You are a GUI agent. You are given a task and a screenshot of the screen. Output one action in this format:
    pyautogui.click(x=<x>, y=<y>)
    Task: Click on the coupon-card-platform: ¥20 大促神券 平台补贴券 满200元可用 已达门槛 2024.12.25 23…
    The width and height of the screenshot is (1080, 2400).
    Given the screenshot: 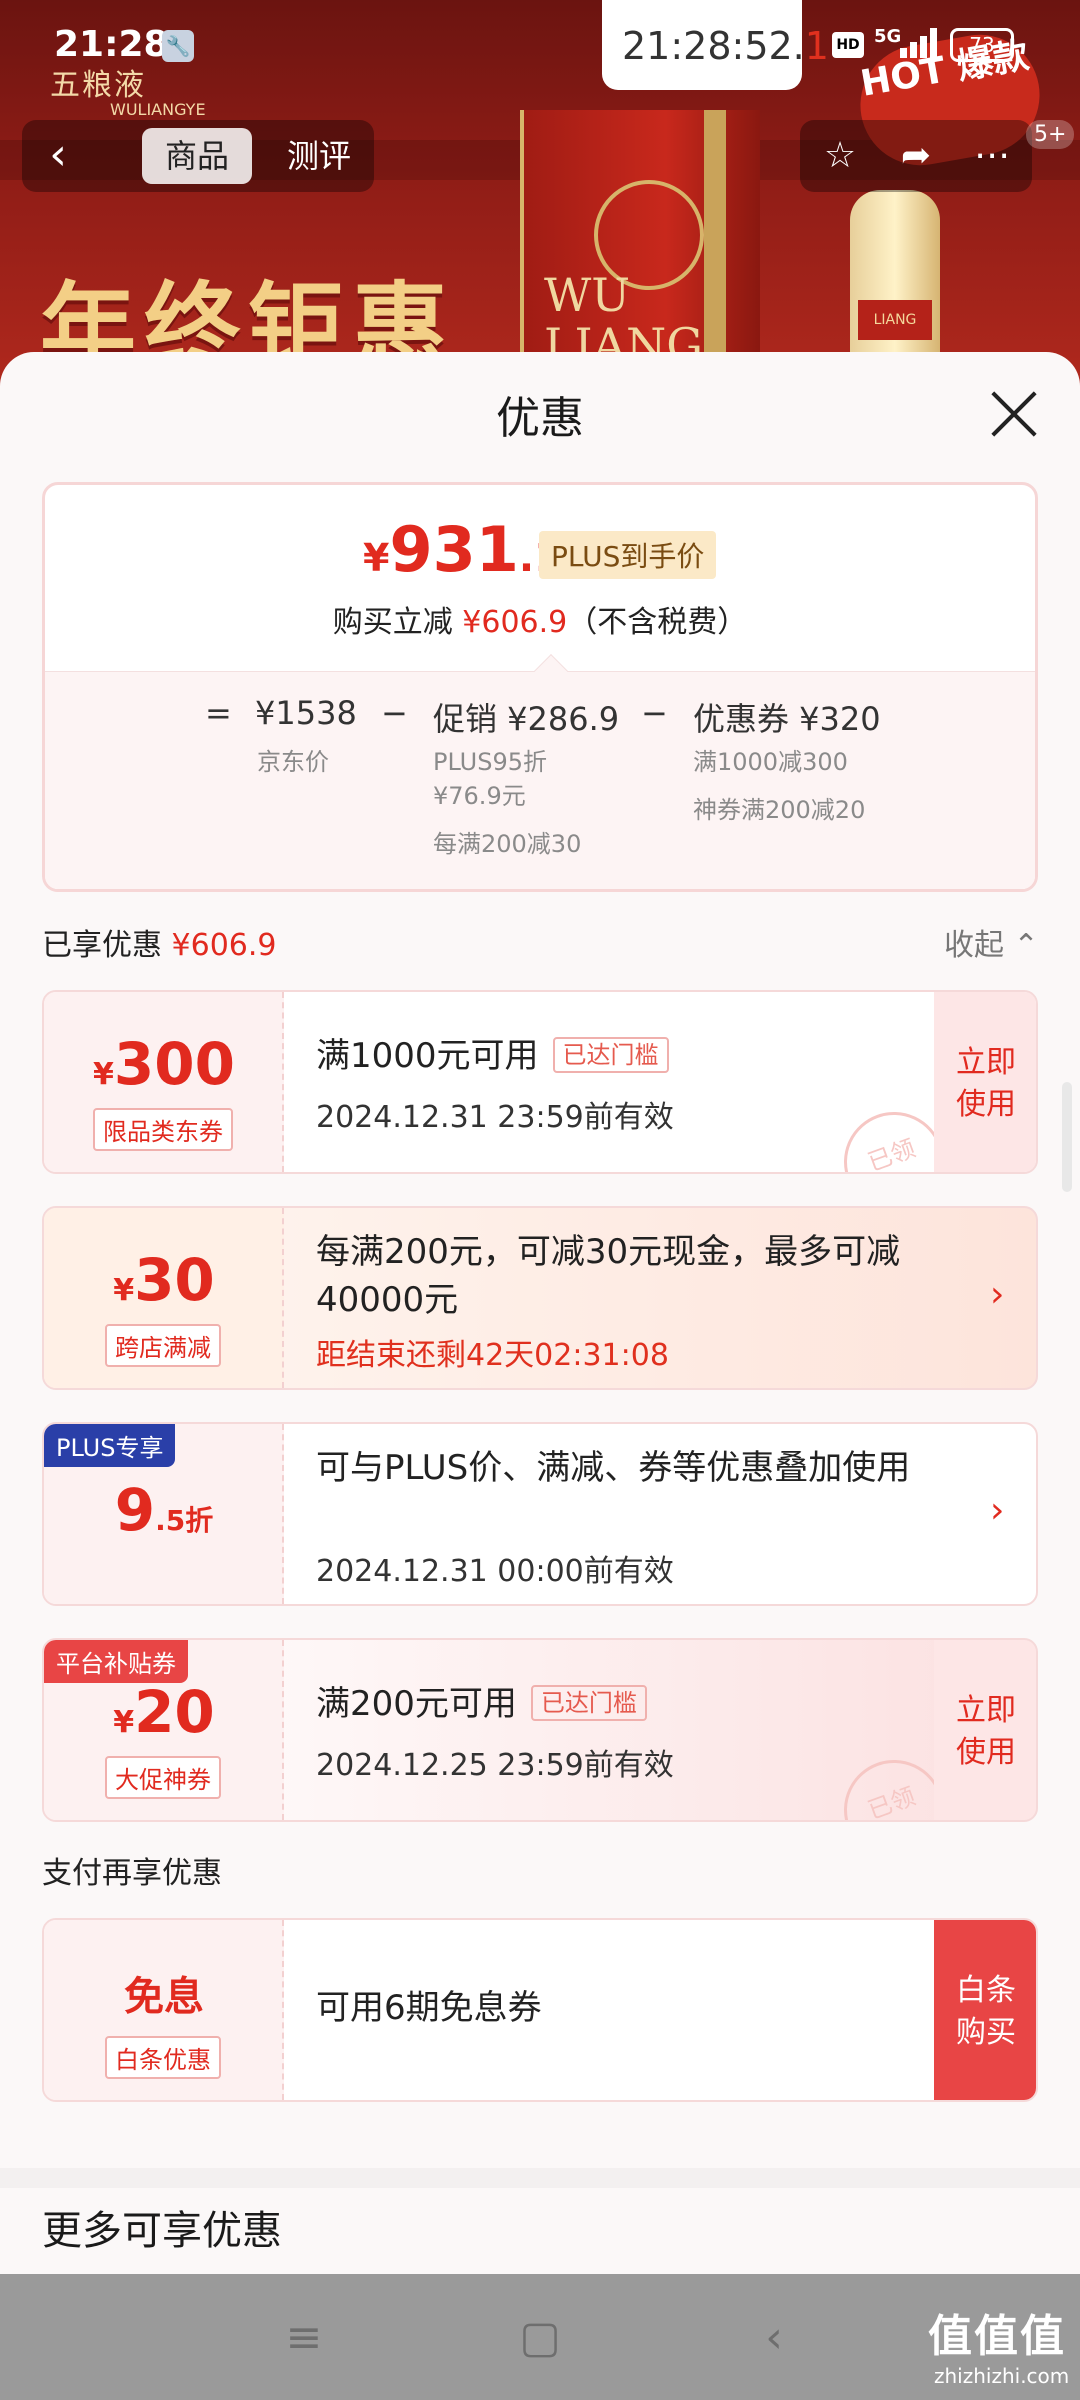 What is the action you would take?
    pyautogui.click(x=540, y=1730)
    